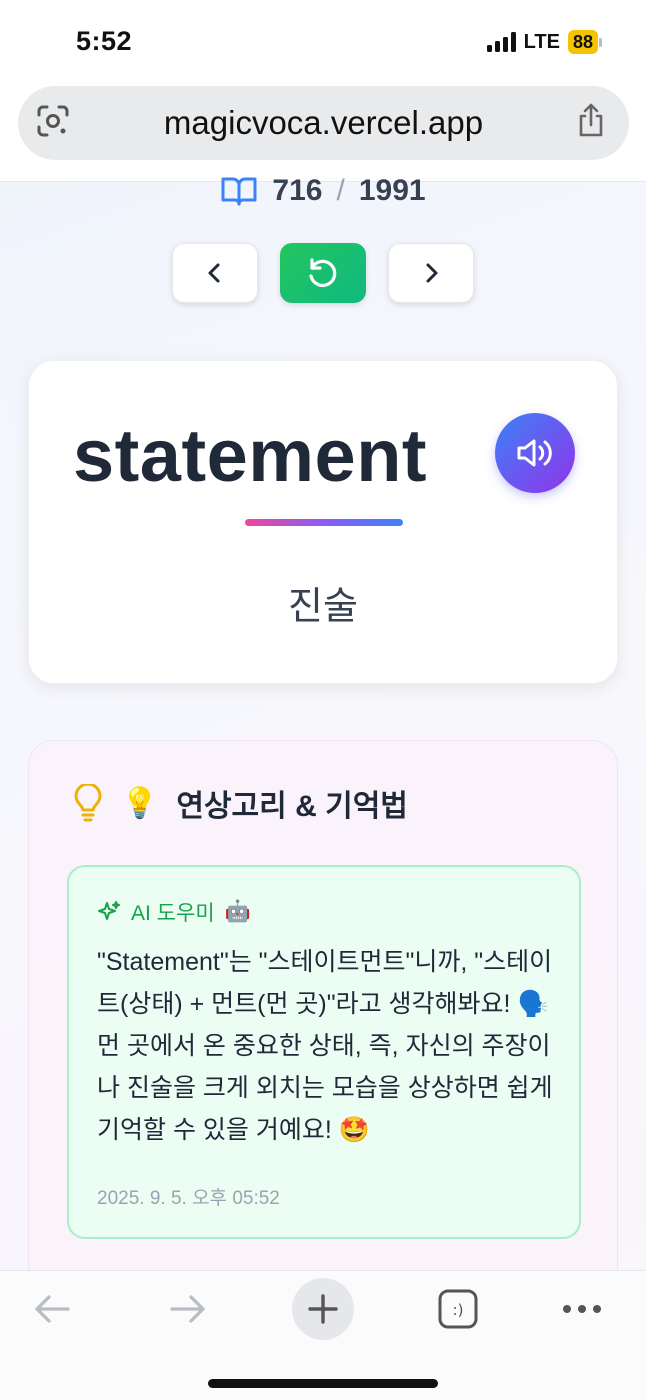 The width and height of the screenshot is (646, 1400). I want to click on vocab-word: statement, so click(250, 455).